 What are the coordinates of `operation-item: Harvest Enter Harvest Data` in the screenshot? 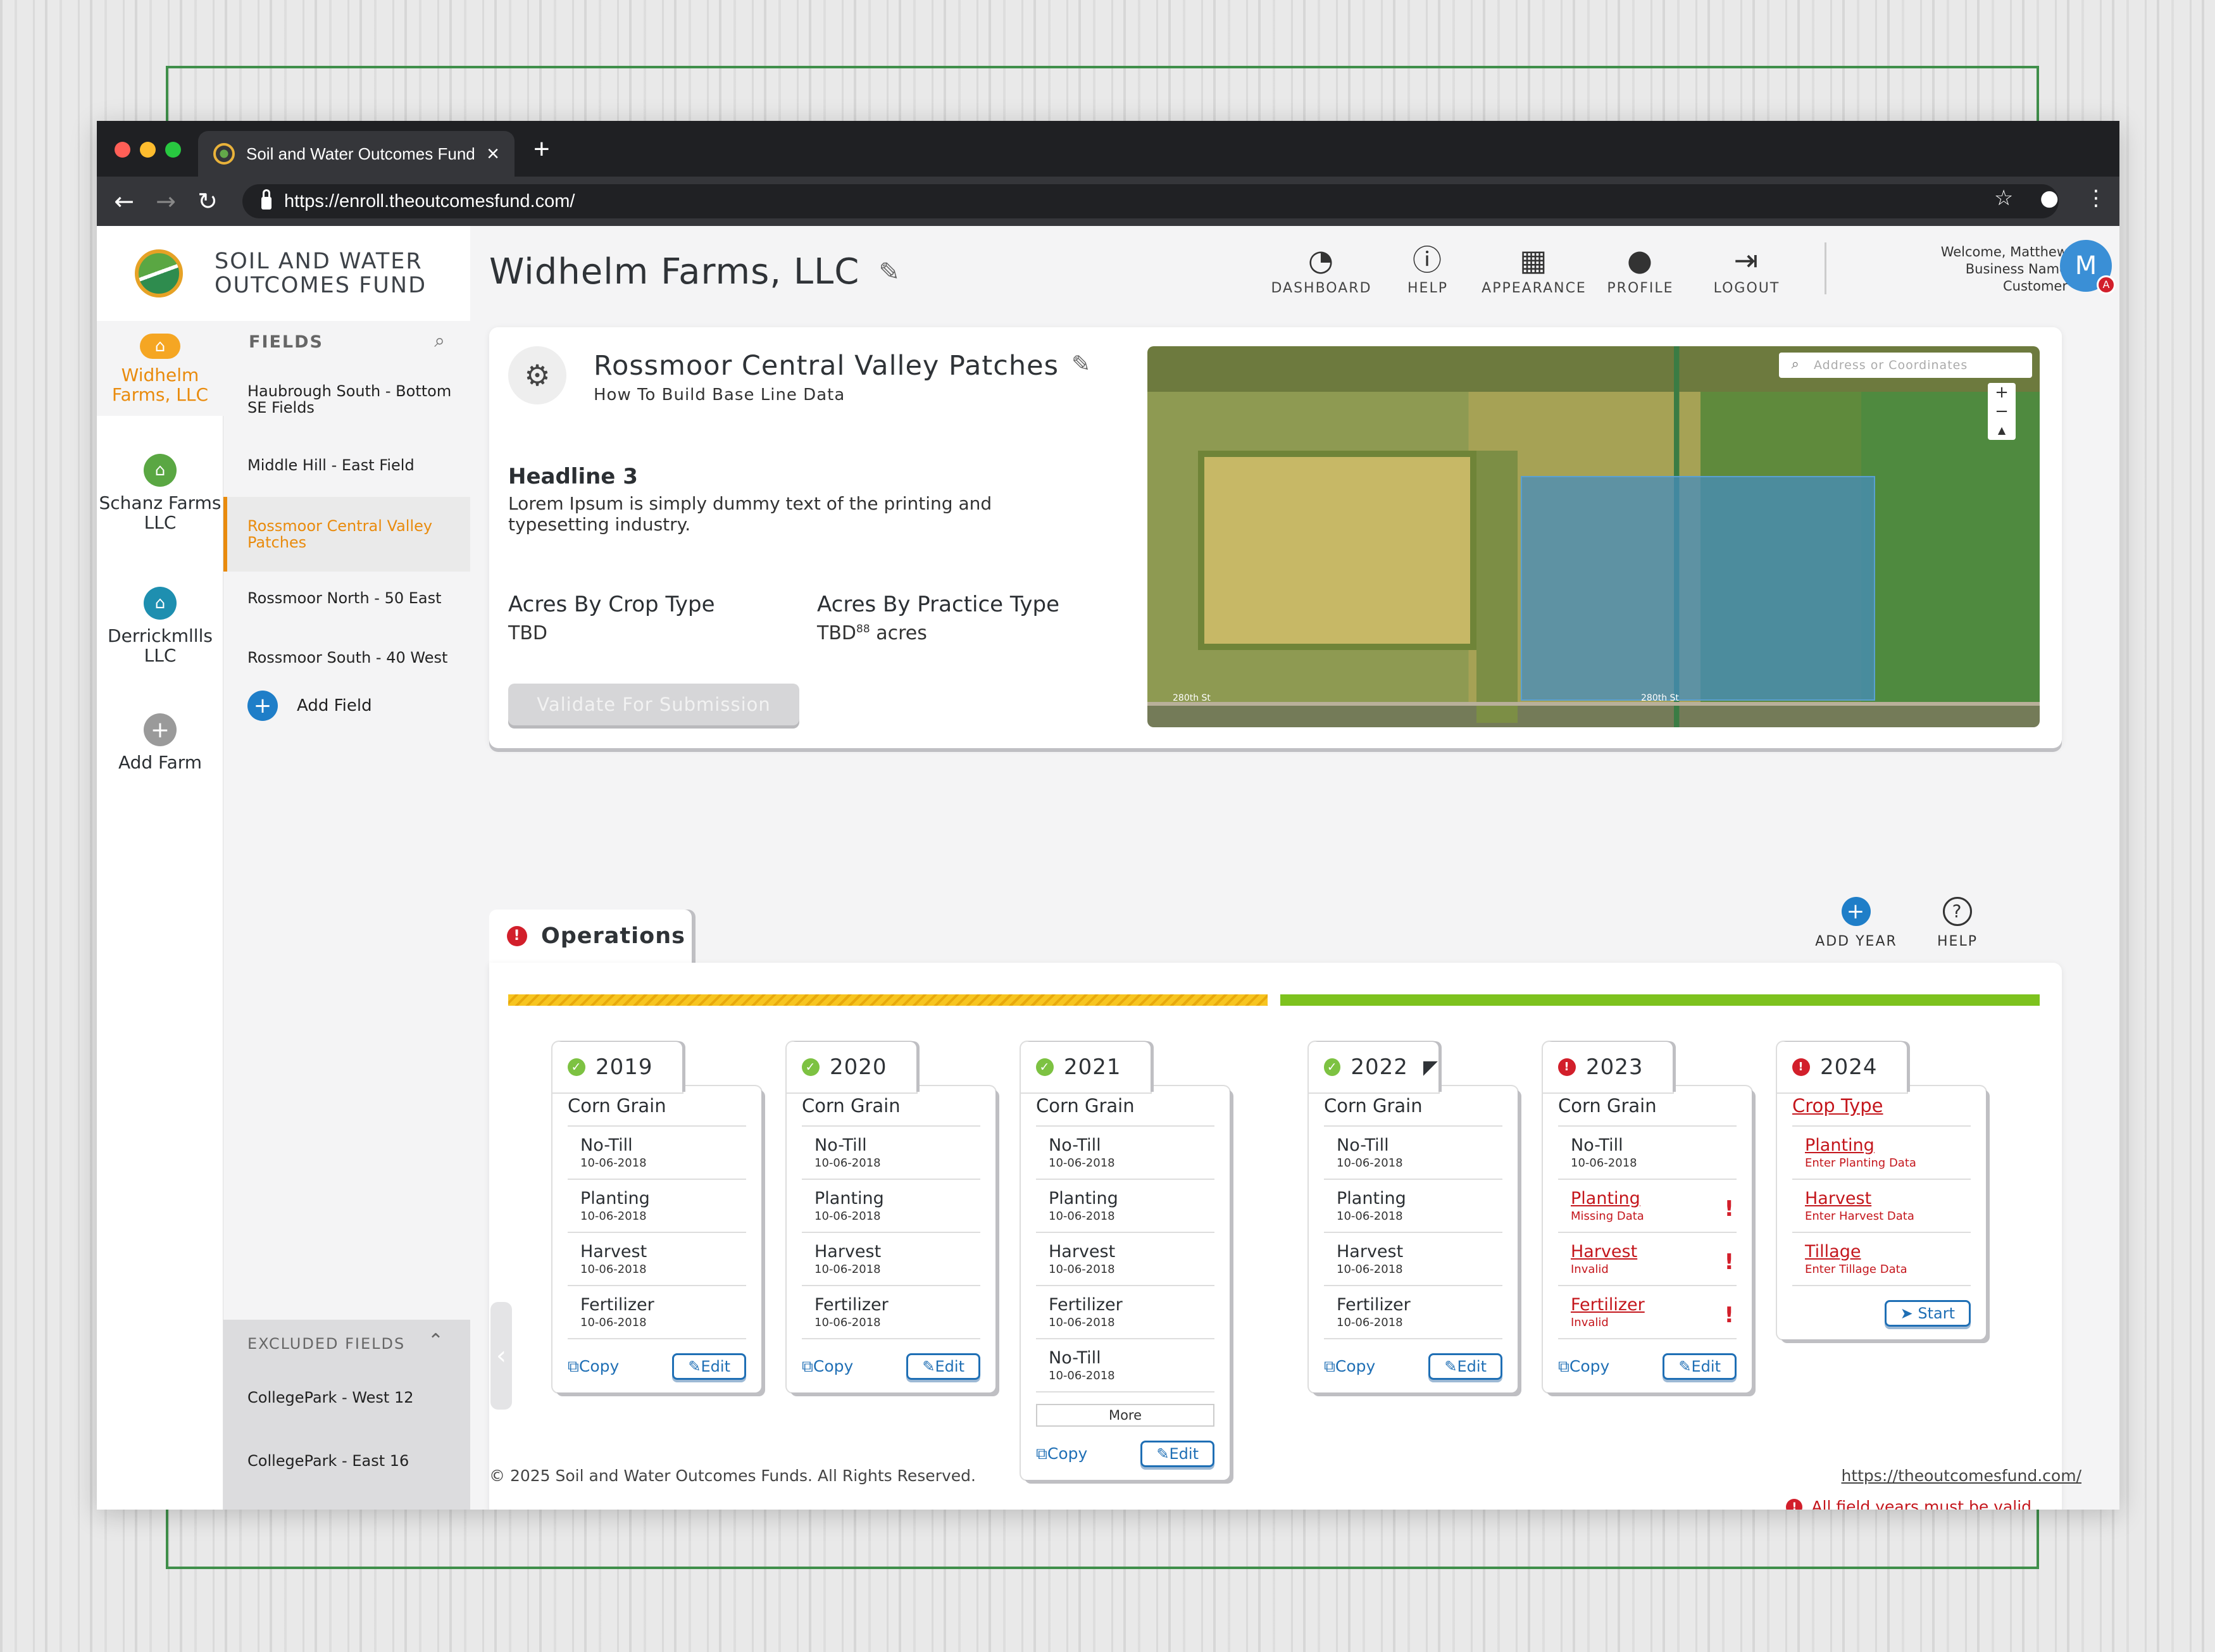 It's located at (1881, 1206).